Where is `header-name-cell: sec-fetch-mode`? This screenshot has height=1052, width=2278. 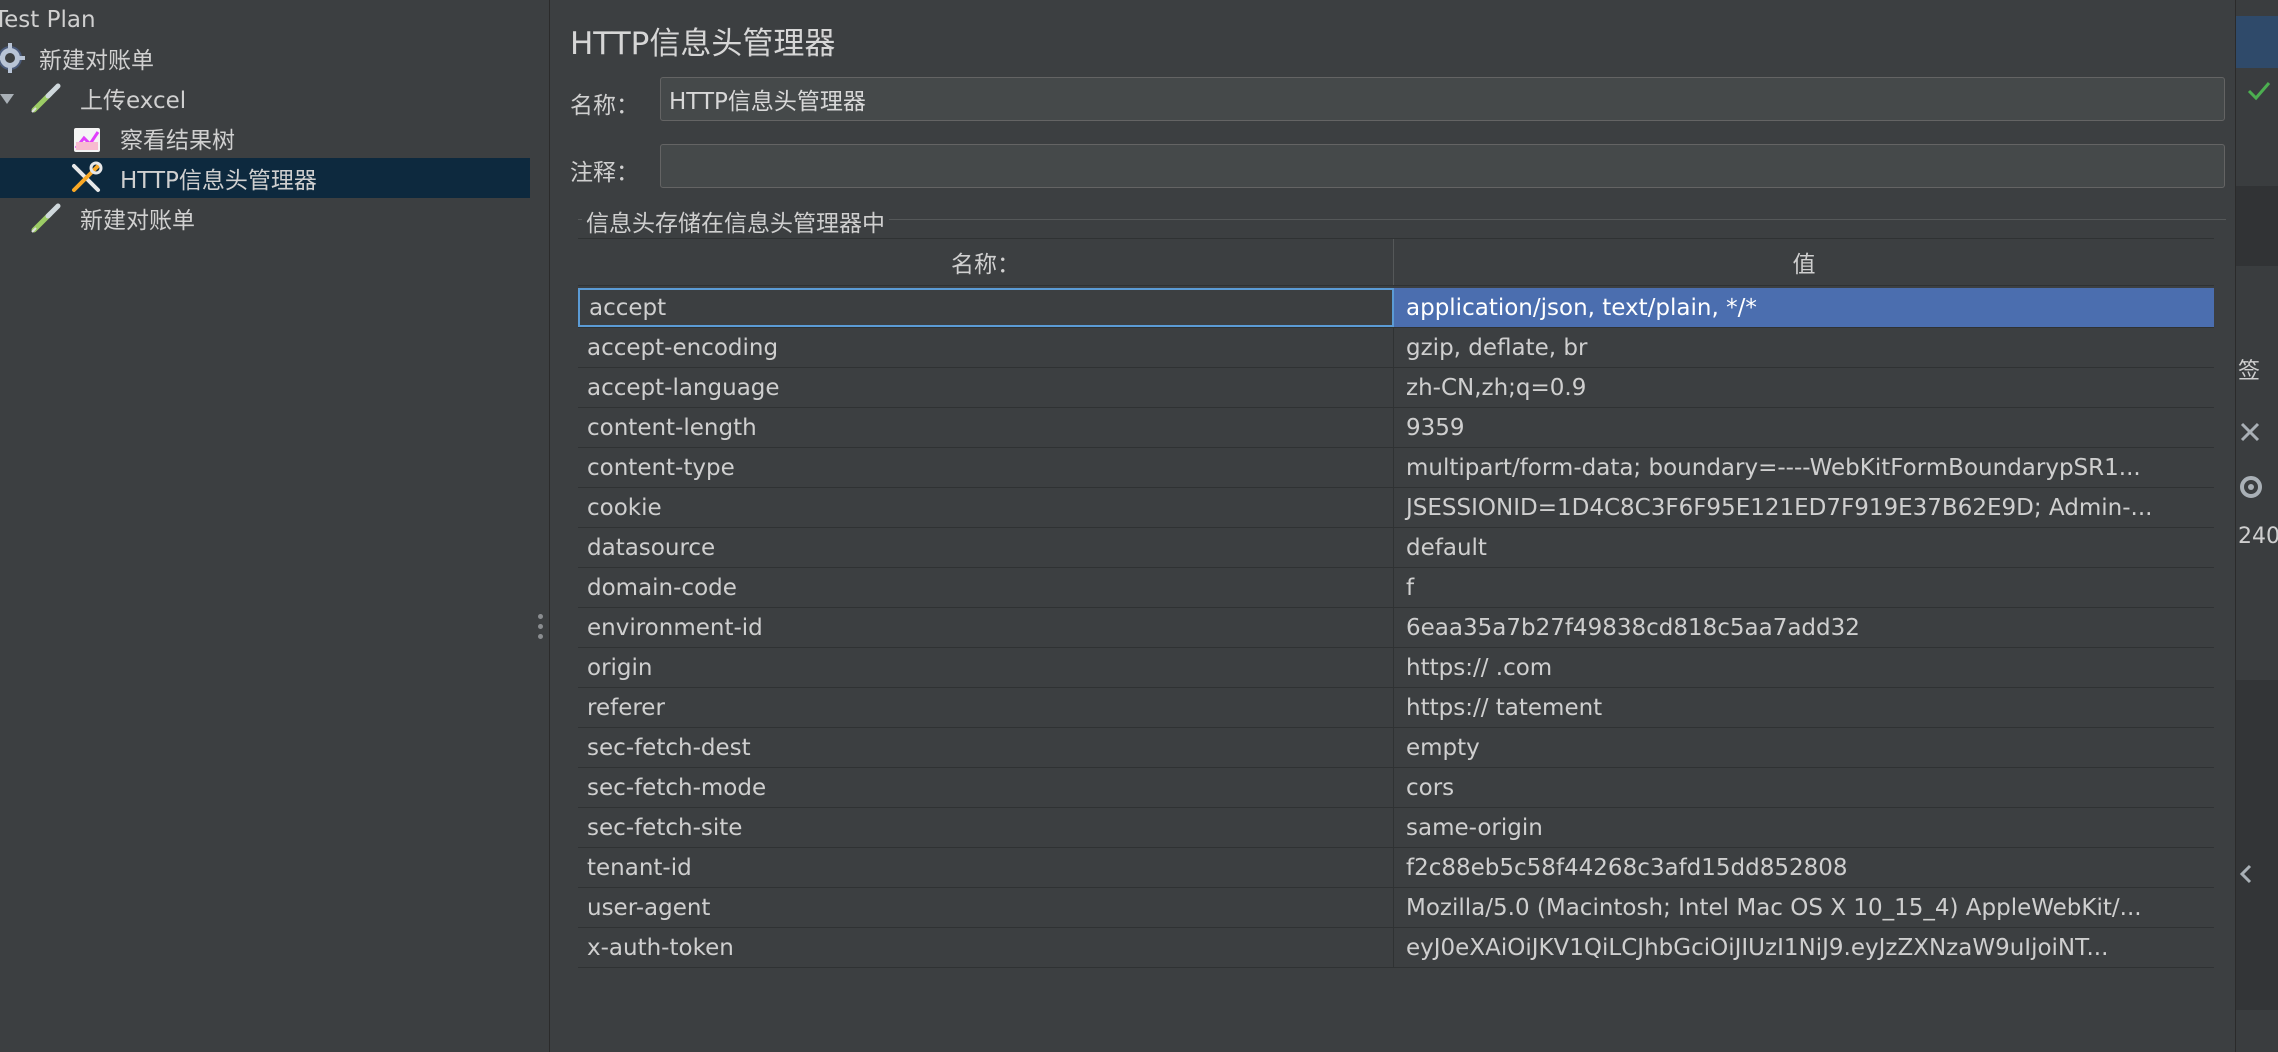
header-name-cell: sec-fetch-mode is located at coordinates (986, 787).